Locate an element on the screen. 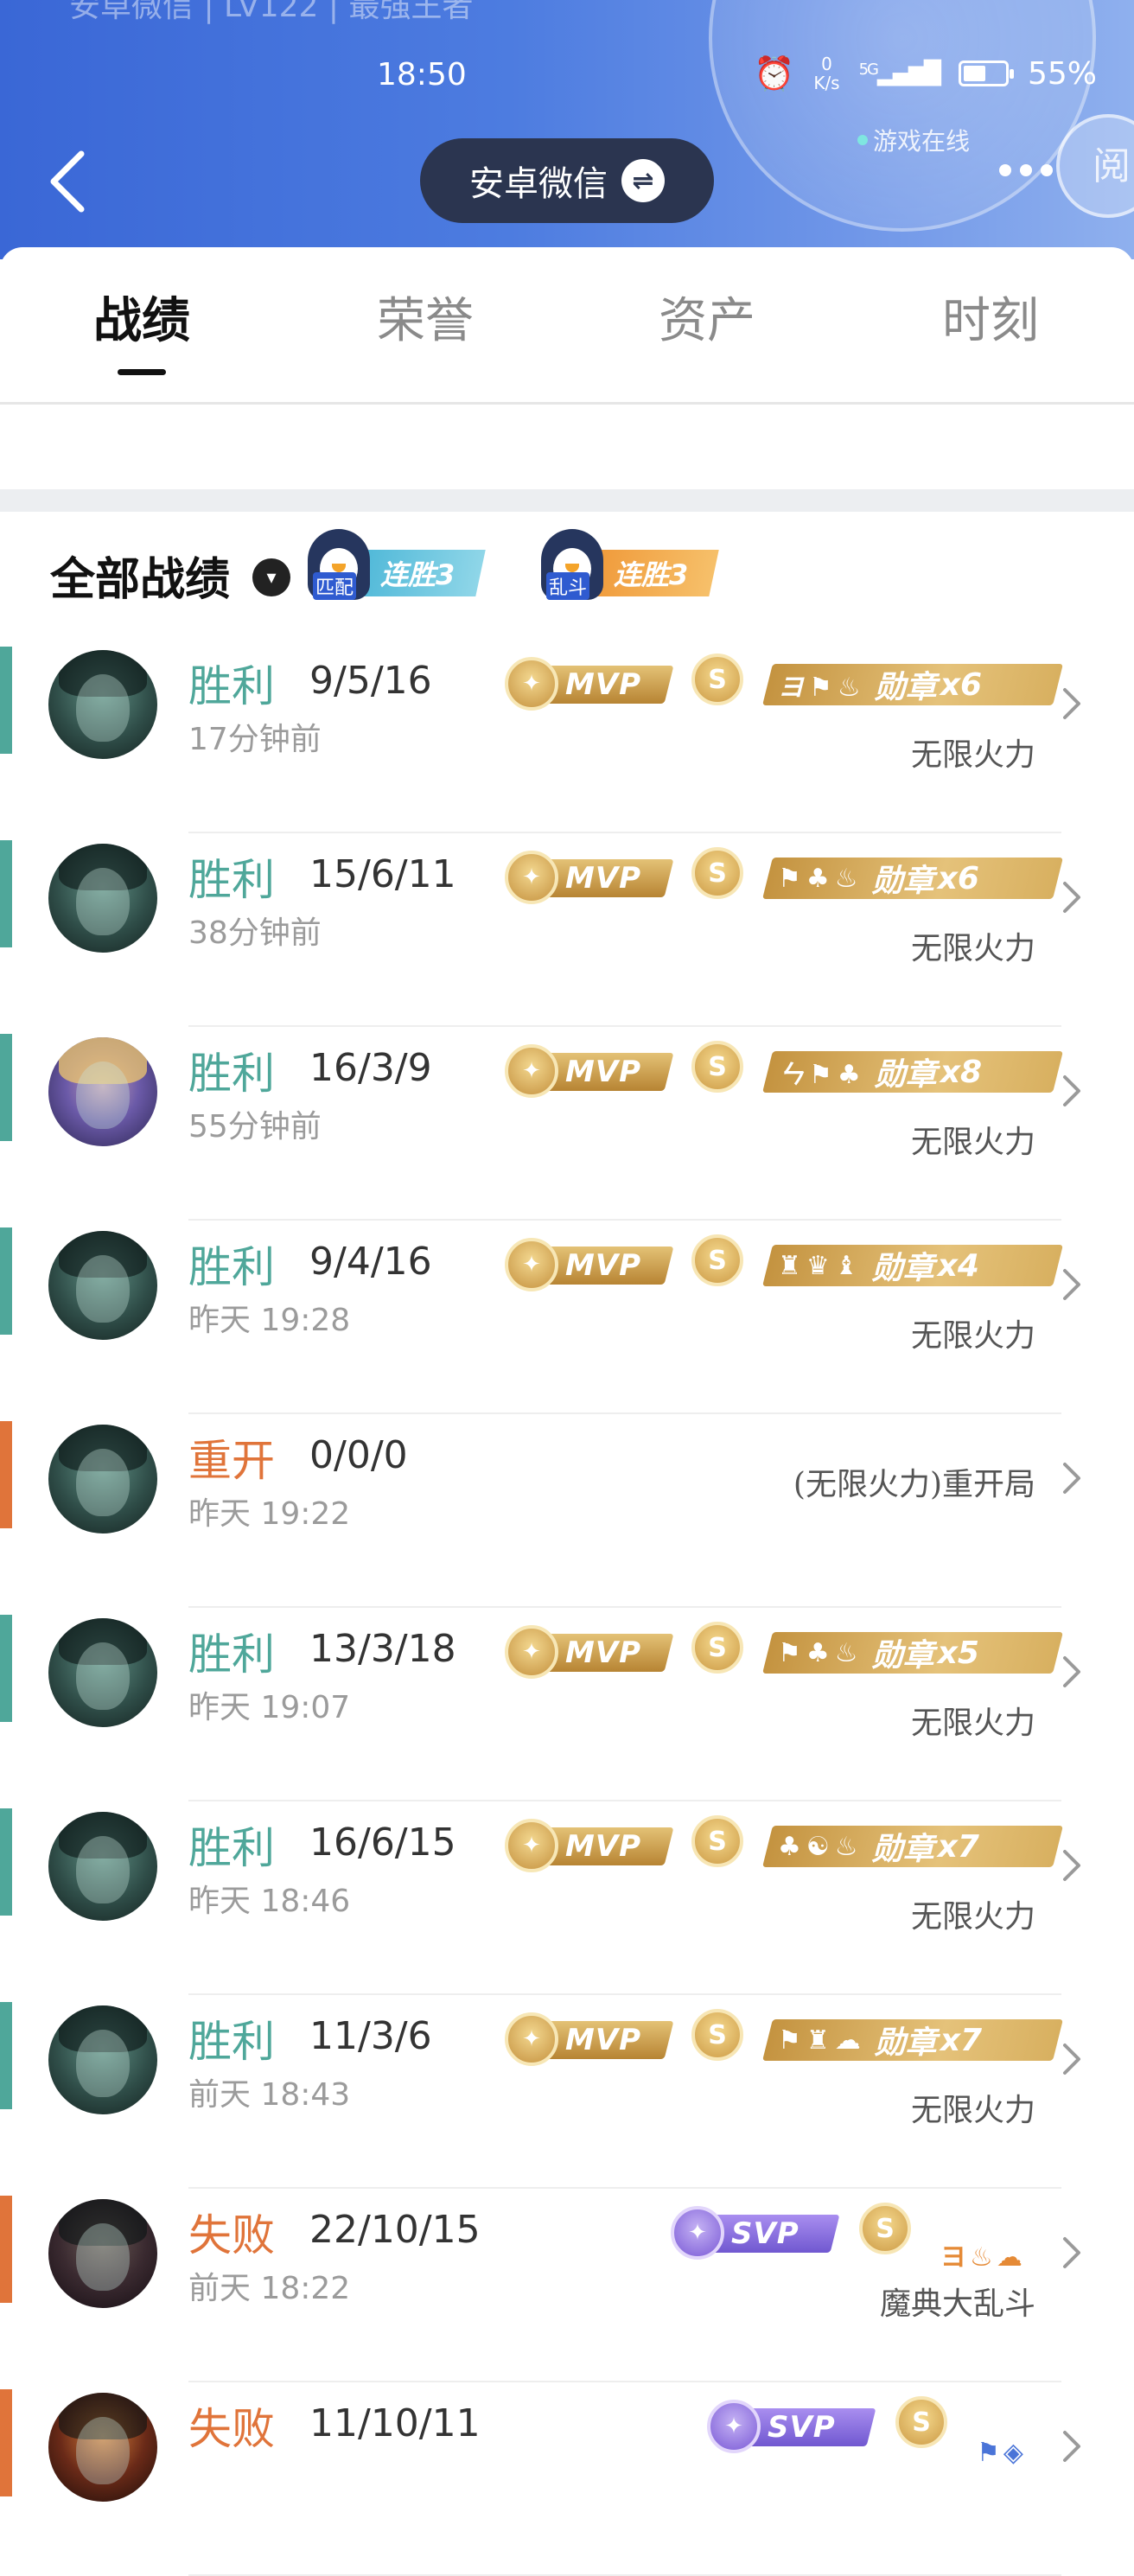 This screenshot has width=1134, height=2576. medal-icons: ♣☯♨ is located at coordinates (820, 1846).